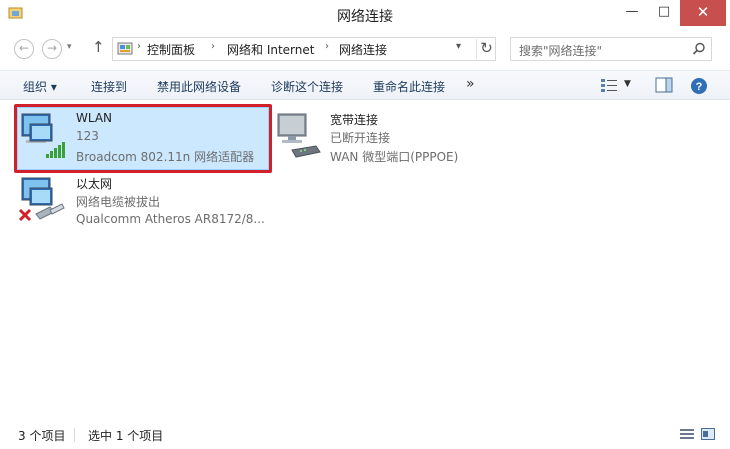 Image resolution: width=730 pixels, height=449 pixels. I want to click on breadcrumb-control-panel: 控制面板, so click(171, 49).